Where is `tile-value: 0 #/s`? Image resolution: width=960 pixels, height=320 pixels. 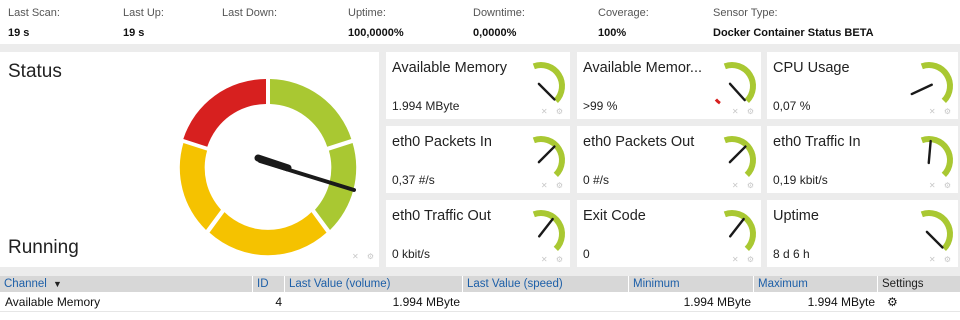 tile-value: 0 #/s is located at coordinates (596, 180).